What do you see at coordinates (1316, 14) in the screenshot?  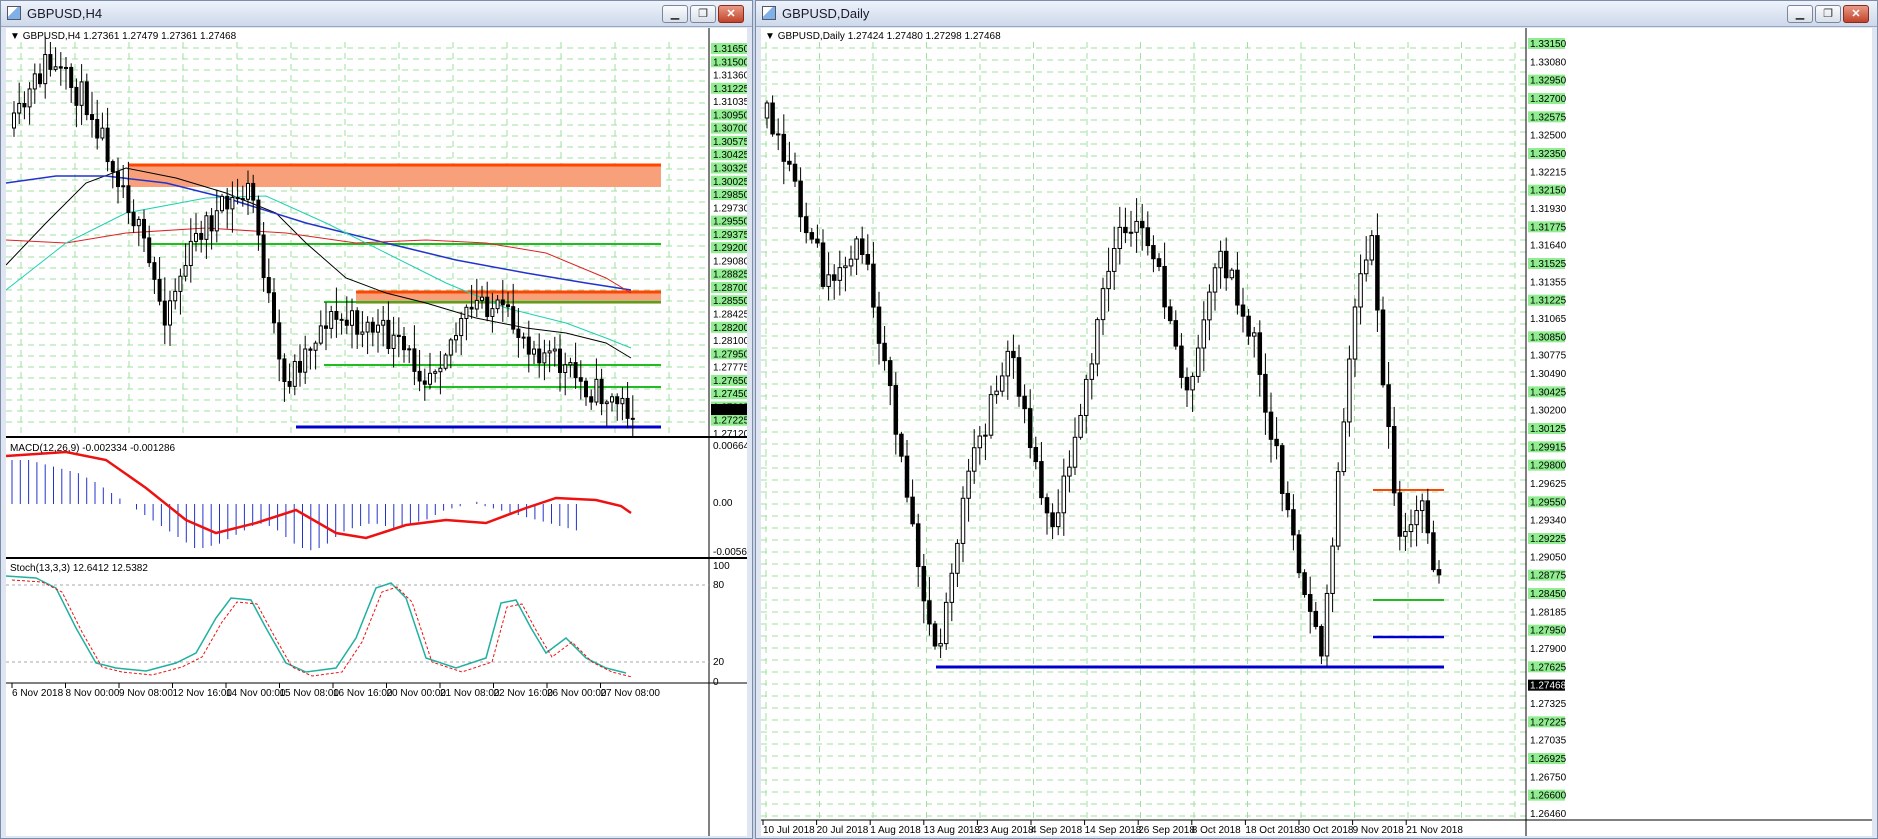 I see `daily-titlebar: GBPUSD,Daily ▁ ❐ ✕` at bounding box center [1316, 14].